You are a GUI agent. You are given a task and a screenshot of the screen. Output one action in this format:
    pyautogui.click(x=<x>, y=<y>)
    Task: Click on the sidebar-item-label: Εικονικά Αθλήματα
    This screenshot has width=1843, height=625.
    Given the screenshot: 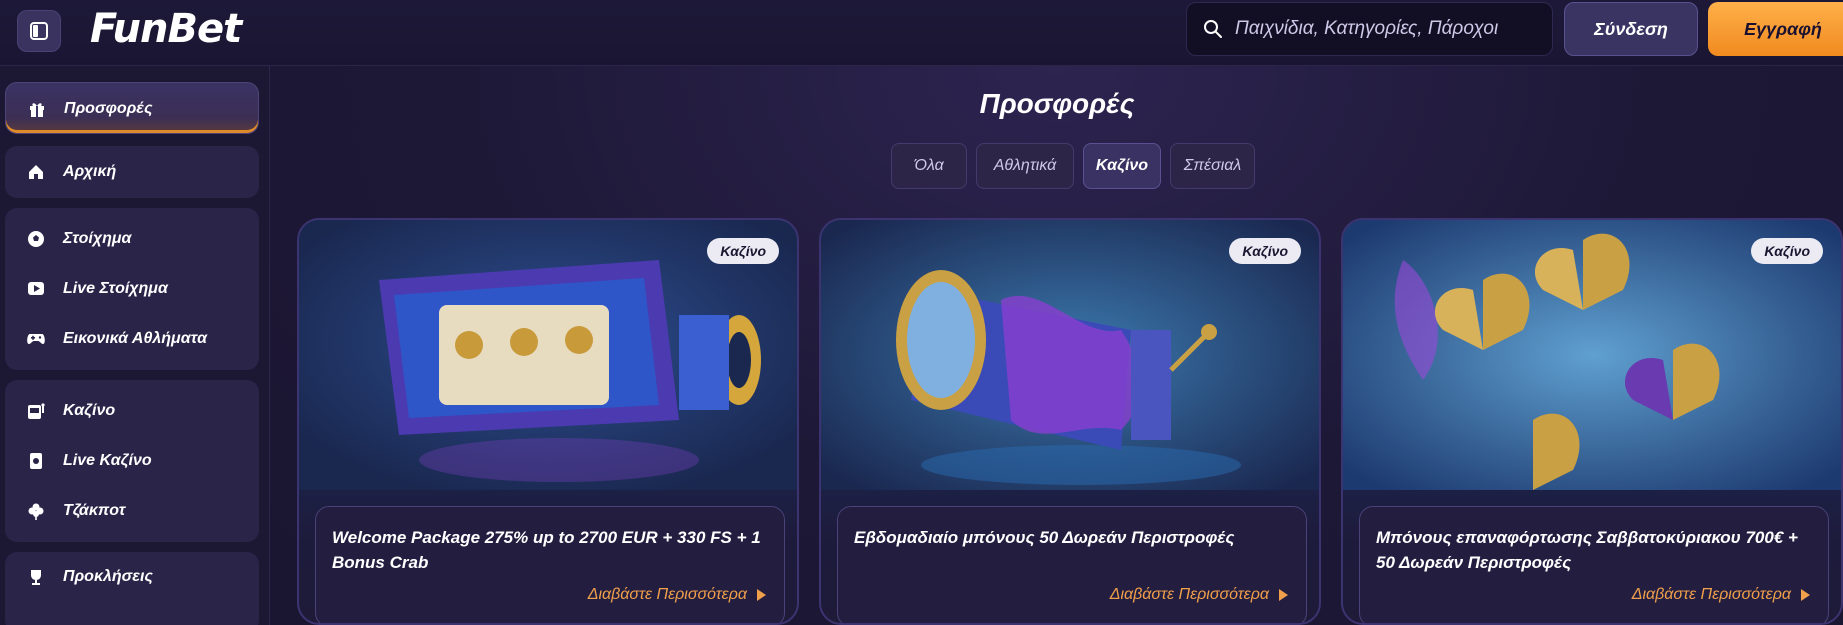 What is the action you would take?
    pyautogui.click(x=135, y=338)
    